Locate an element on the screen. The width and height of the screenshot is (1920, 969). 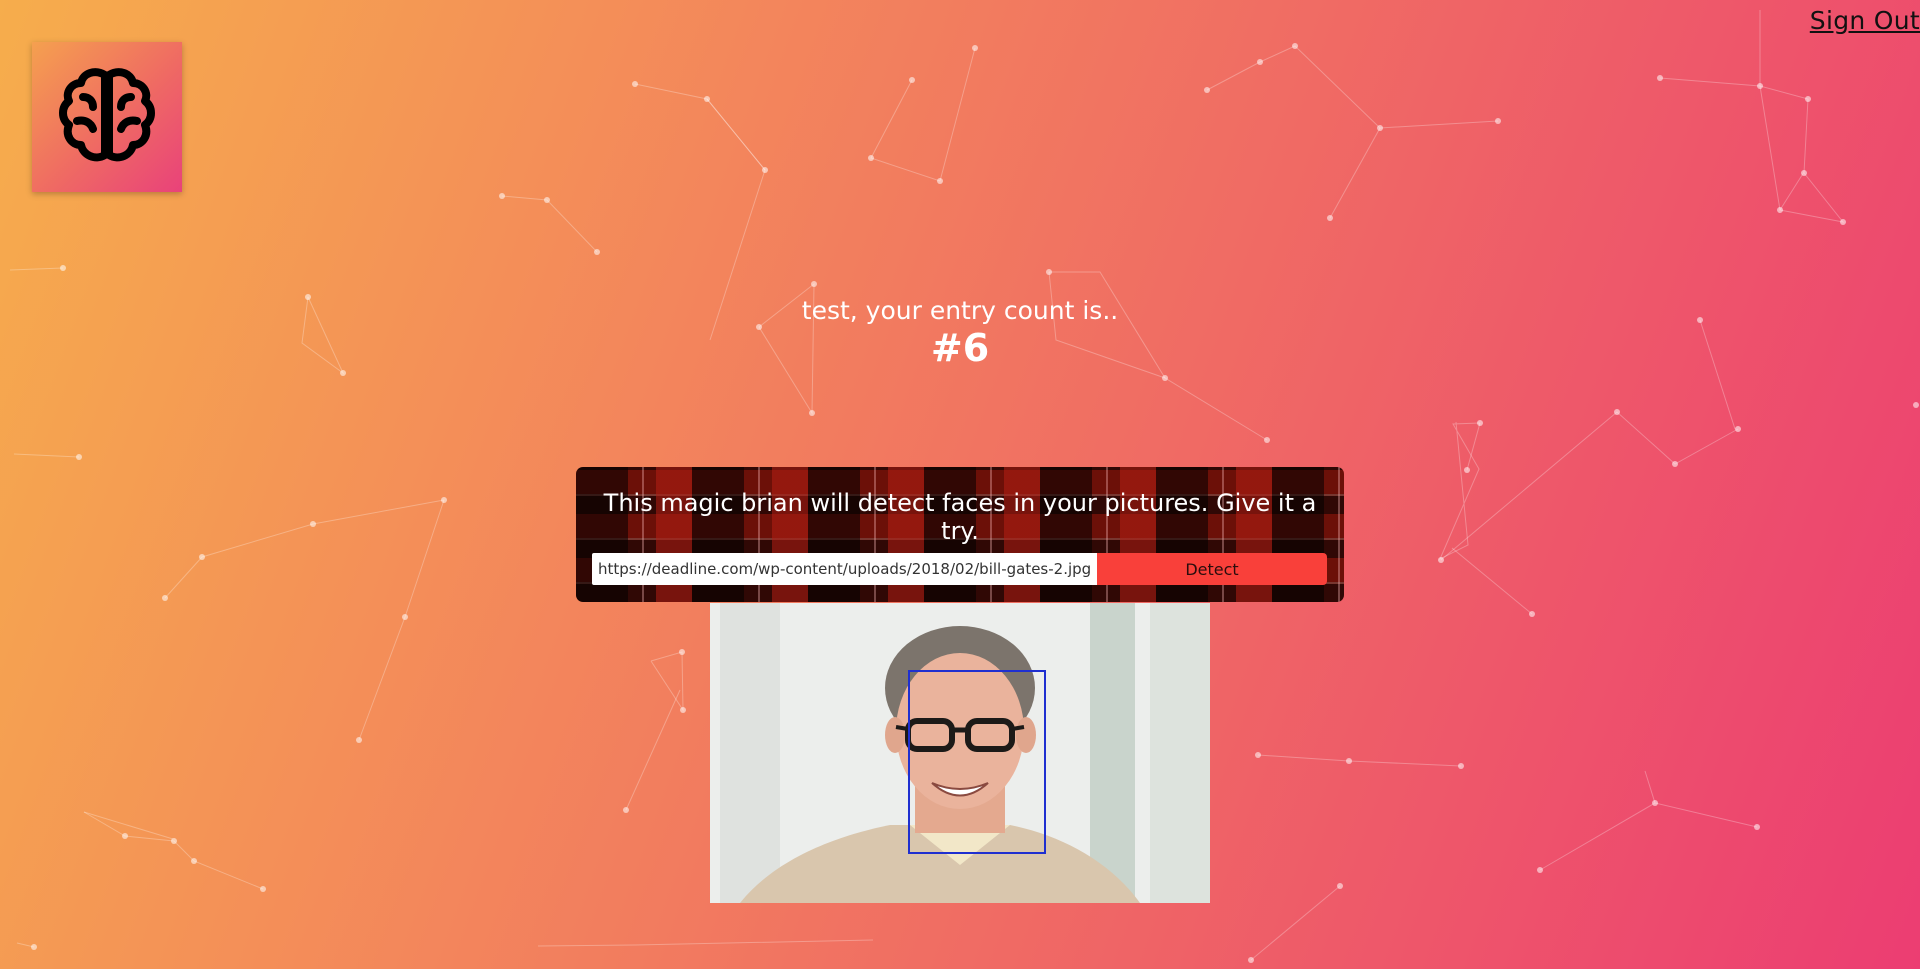
face-bounding-box is located at coordinates (977, 762).